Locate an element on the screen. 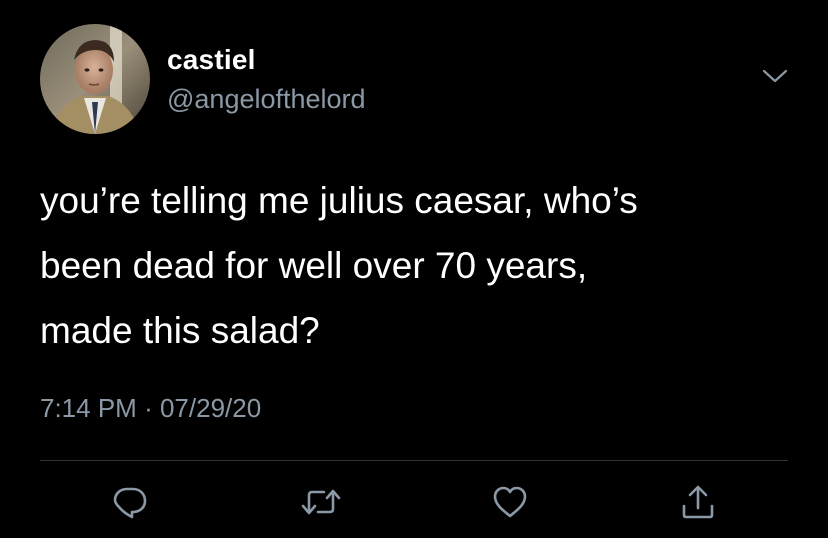  reply-button is located at coordinates (130, 502).